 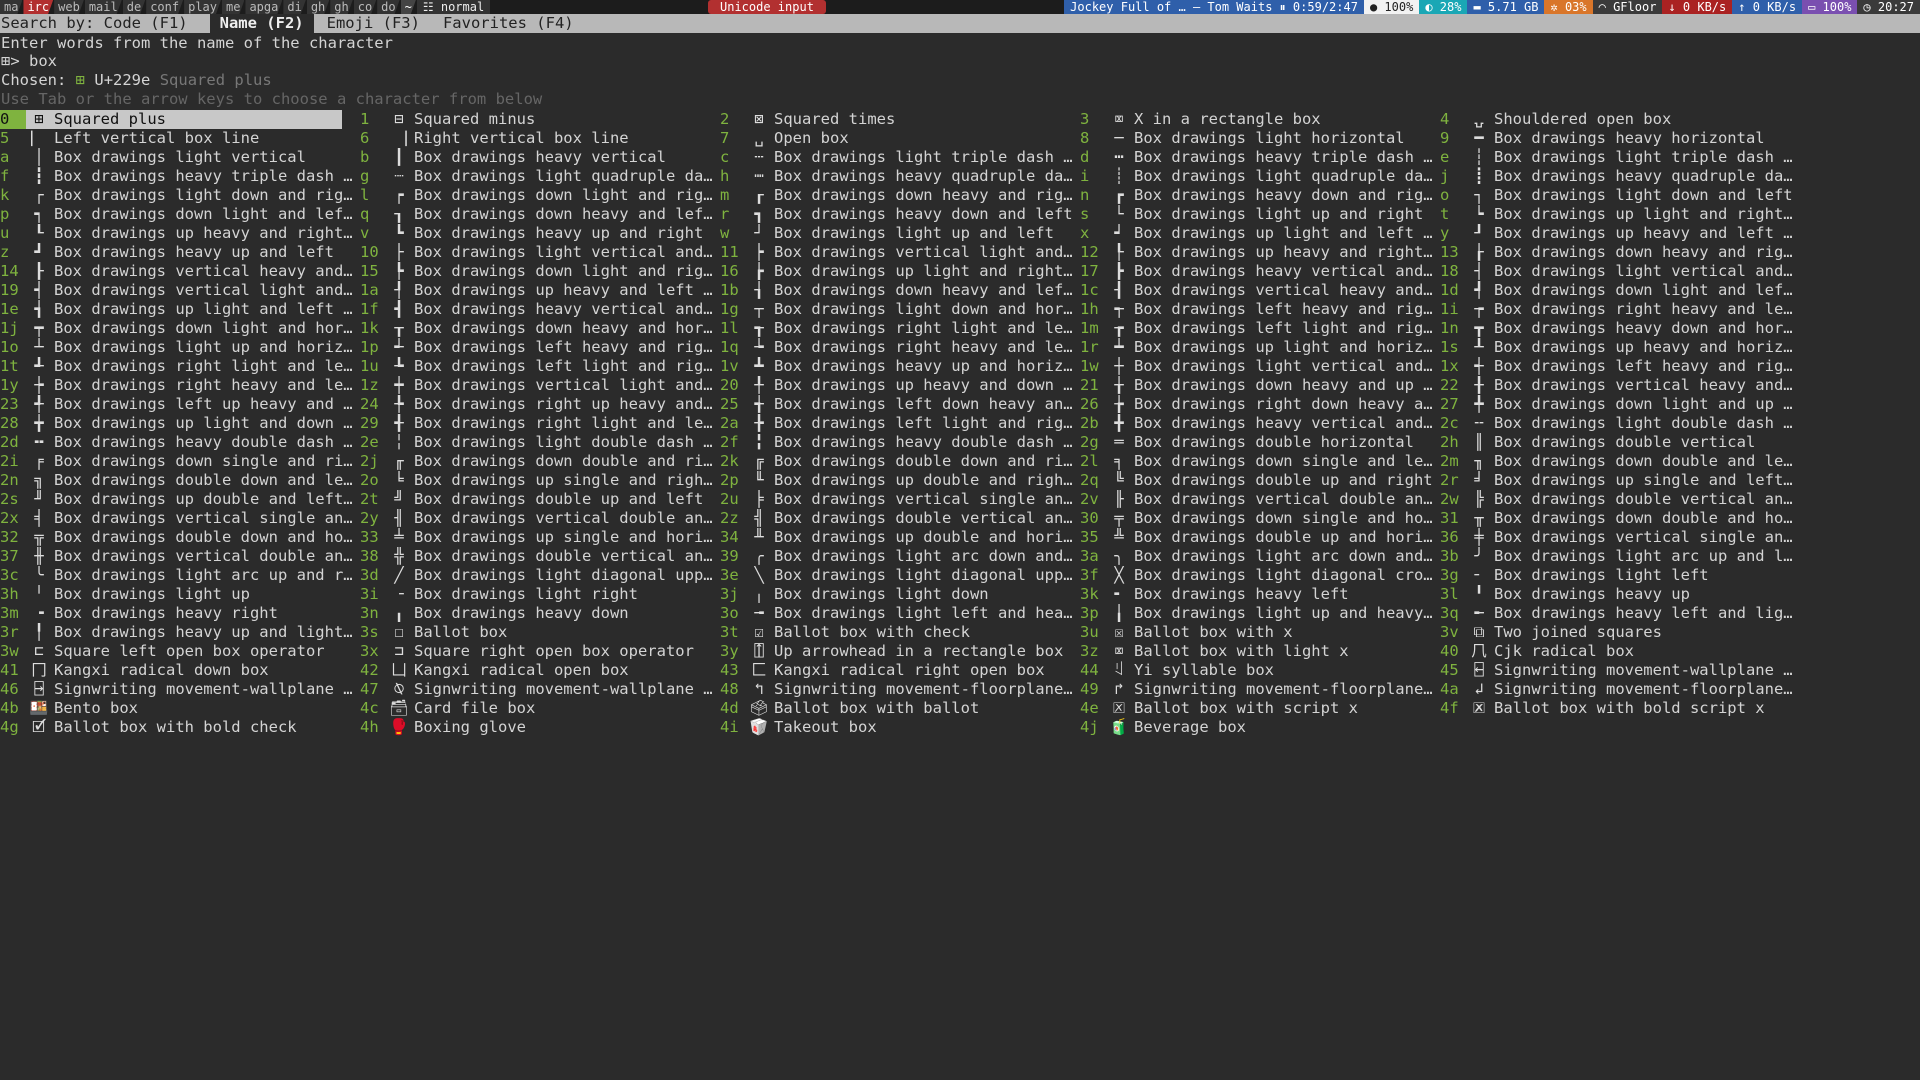 I want to click on result-item: 4d 🗳 Ballot box with ballot, so click(x=897, y=708).